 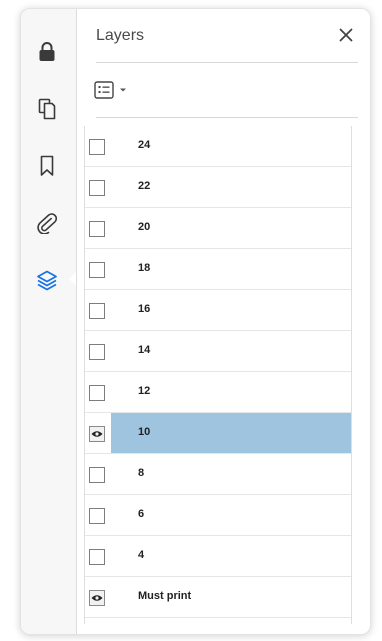 I want to click on list-options-icon, so click(x=104, y=90).